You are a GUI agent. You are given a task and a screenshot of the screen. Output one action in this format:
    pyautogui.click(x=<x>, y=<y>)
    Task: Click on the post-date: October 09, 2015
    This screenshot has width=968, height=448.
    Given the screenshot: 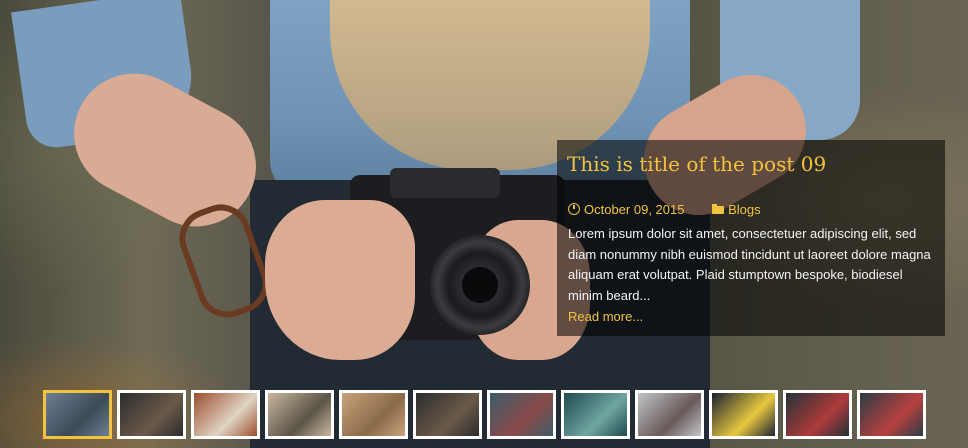 What is the action you would take?
    pyautogui.click(x=626, y=209)
    